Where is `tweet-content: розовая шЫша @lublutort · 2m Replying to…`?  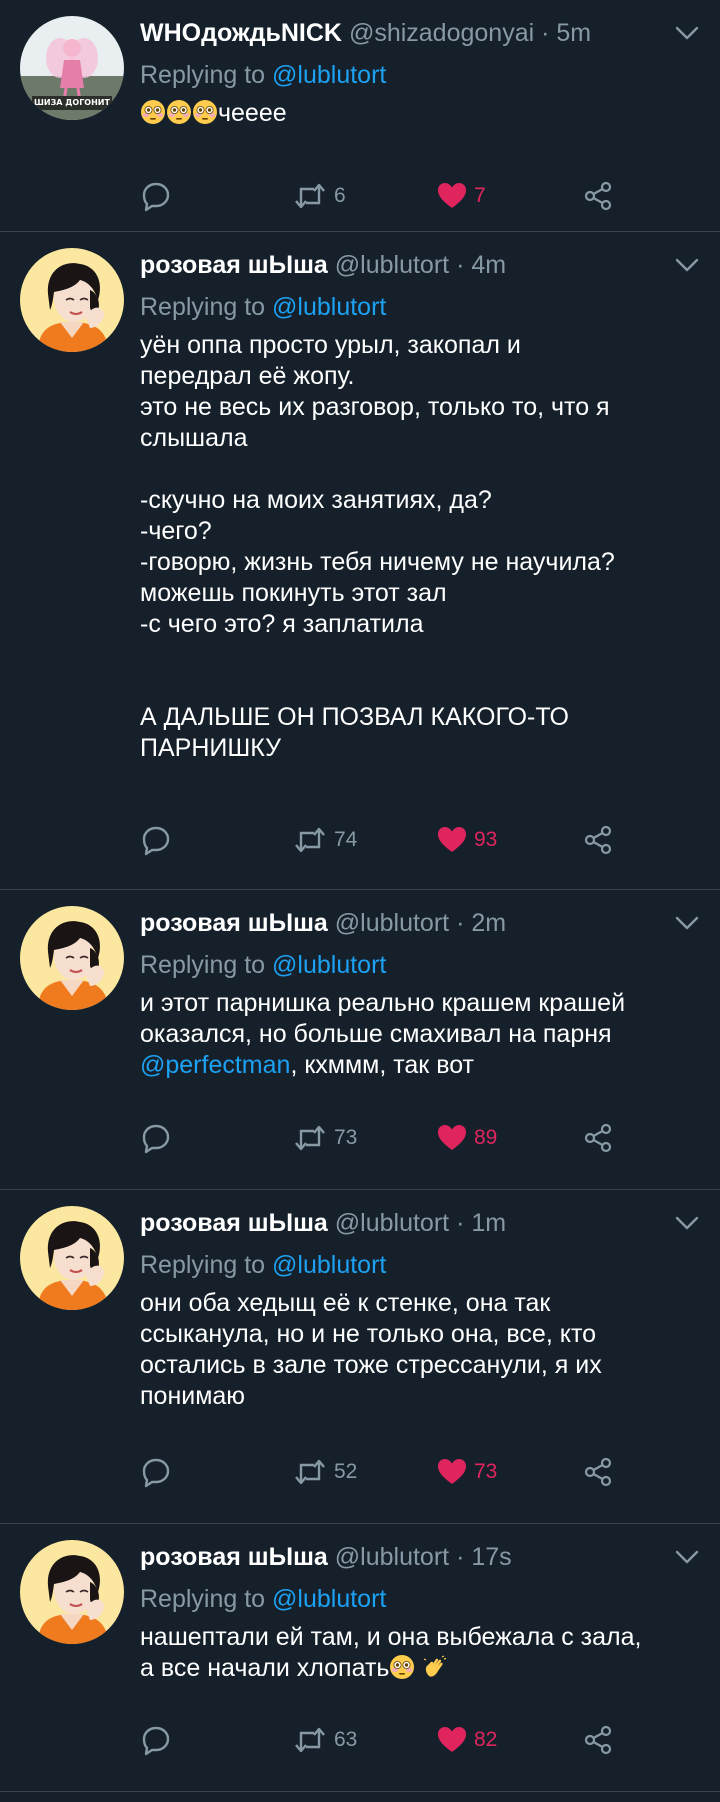
tweet-content: розовая шЫша @lublutort · 2m Replying to… is located at coordinates (420, 993).